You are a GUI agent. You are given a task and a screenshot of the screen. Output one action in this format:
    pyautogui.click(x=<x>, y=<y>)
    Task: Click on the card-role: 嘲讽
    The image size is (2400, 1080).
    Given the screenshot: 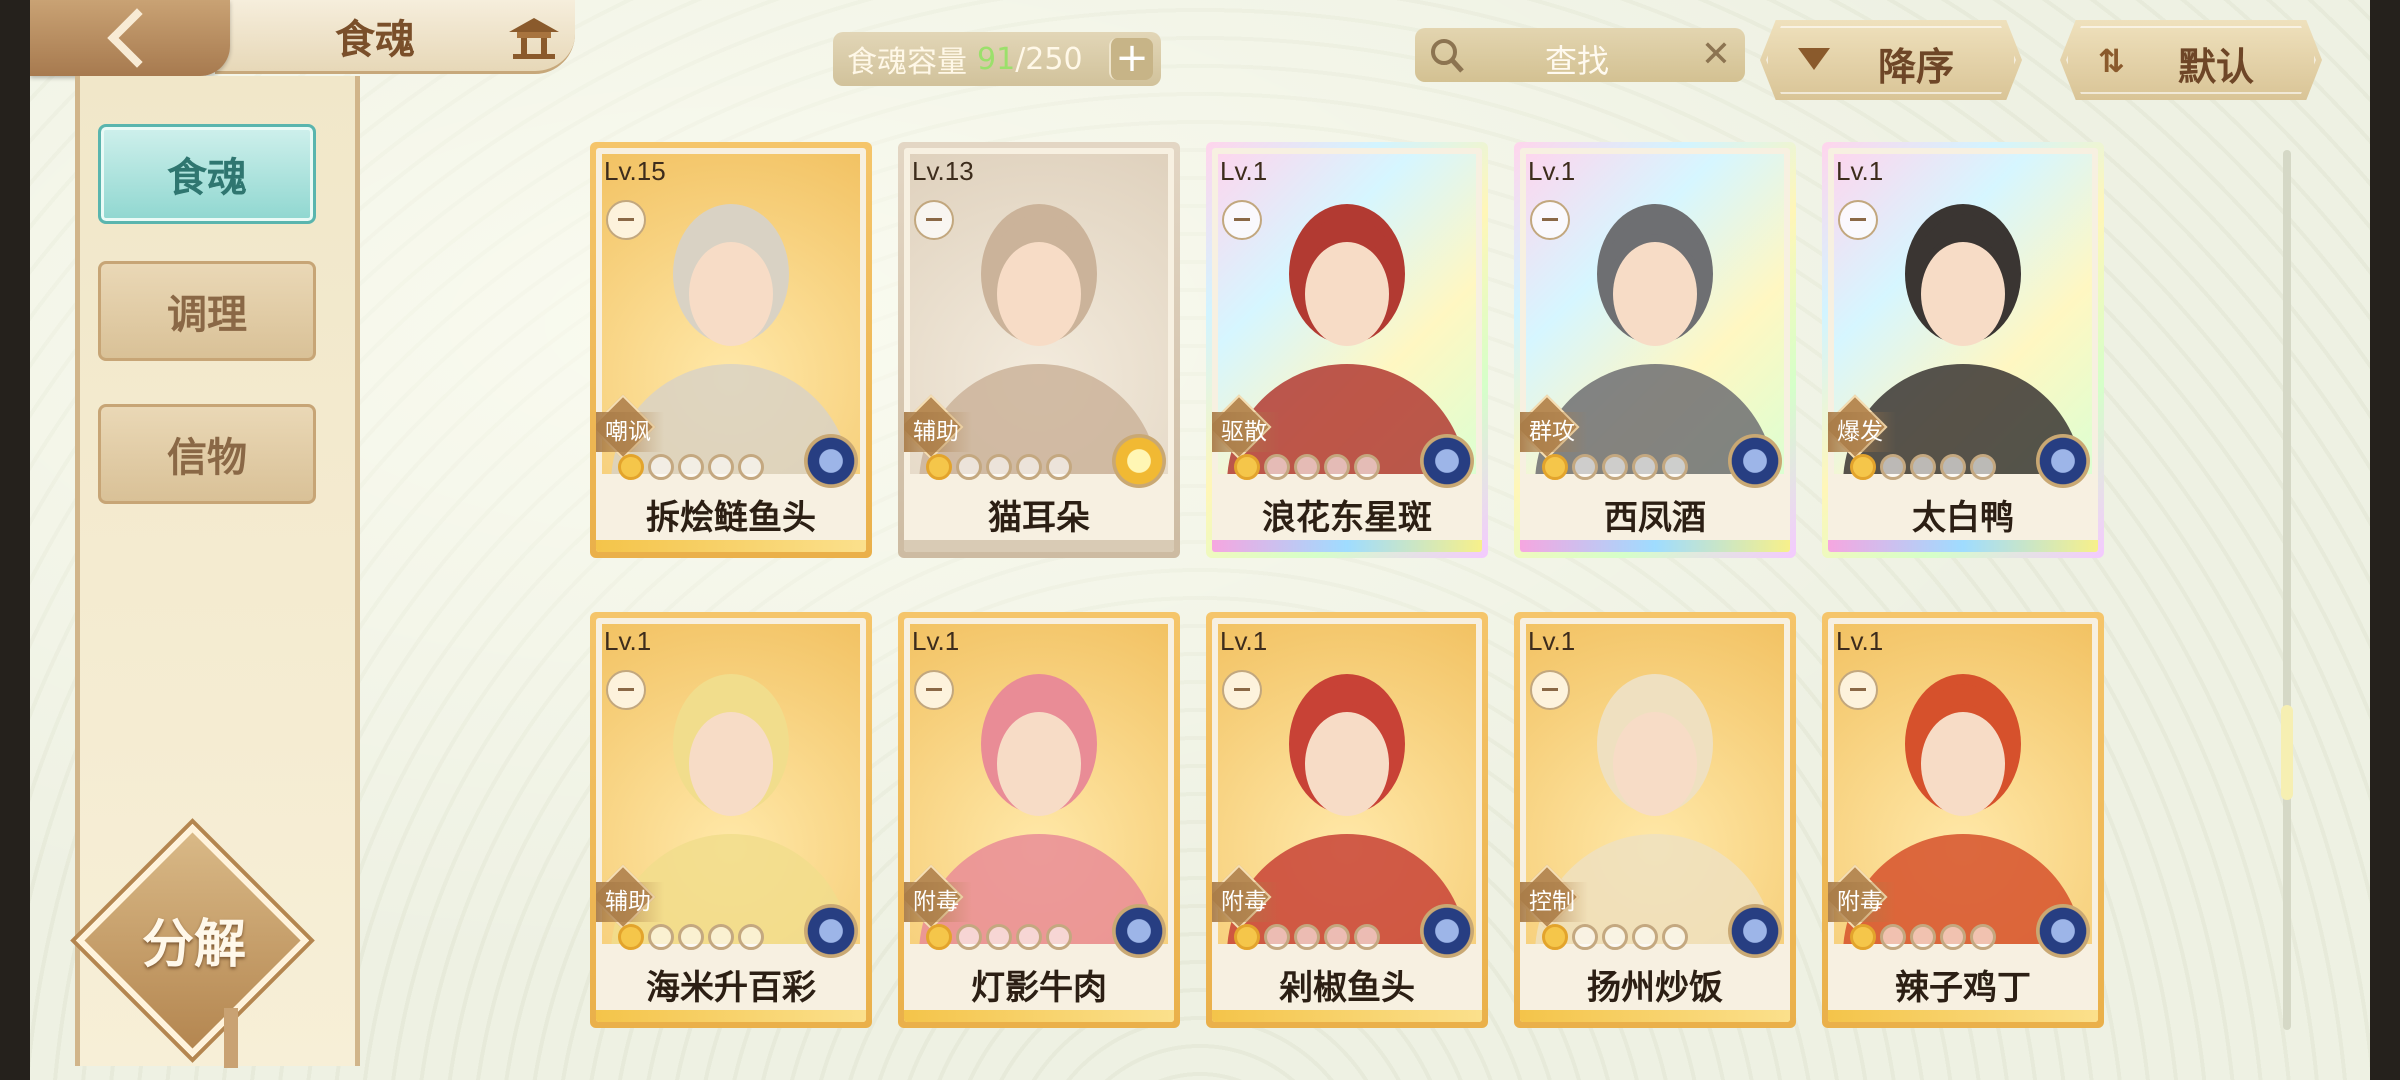 What is the action you would take?
    pyautogui.click(x=630, y=432)
    